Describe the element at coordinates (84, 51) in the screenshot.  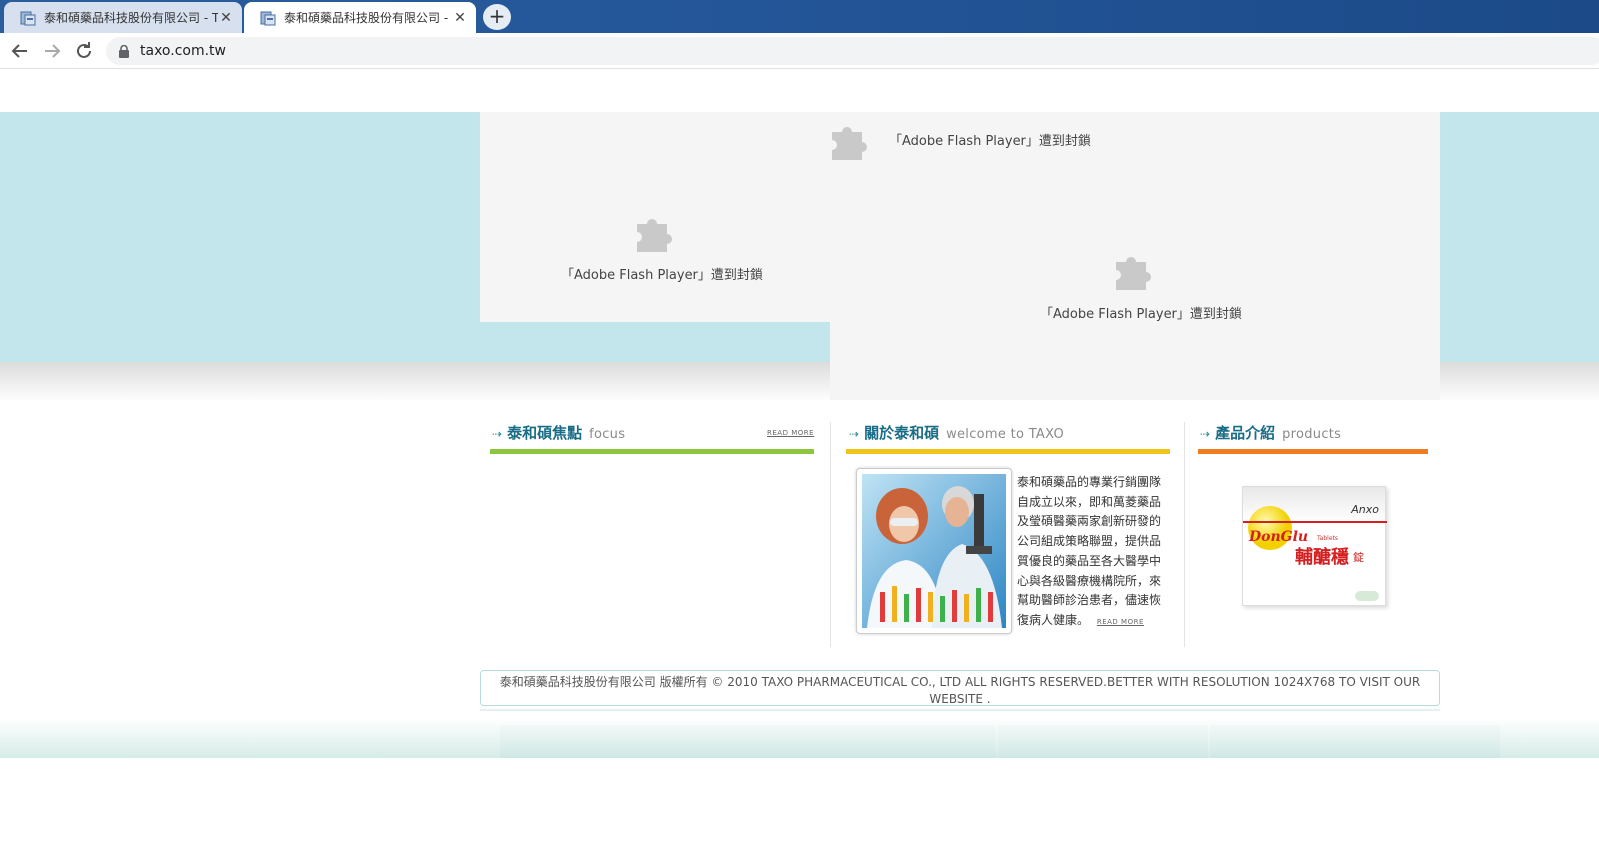
I see `reload-icon` at that location.